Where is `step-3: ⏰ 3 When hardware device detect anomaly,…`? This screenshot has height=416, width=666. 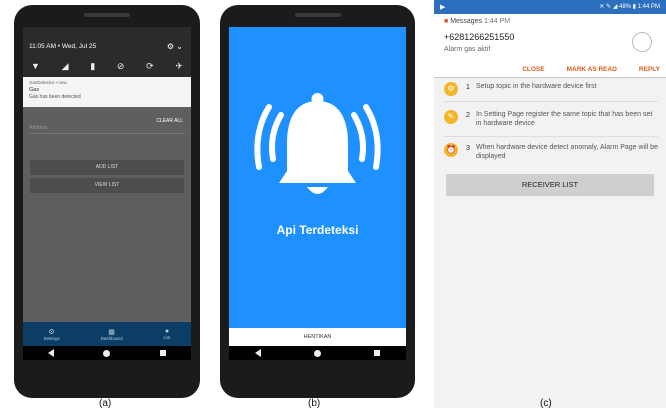 step-3: ⏰ 3 When hardware device detect anomaly,… is located at coordinates (551, 152).